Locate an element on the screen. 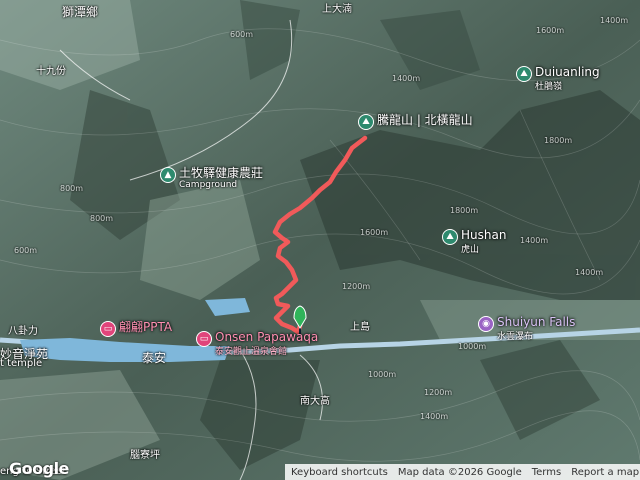 This screenshot has width=640, height=480. poi-name: Shuiyun Falls is located at coordinates (536, 322).